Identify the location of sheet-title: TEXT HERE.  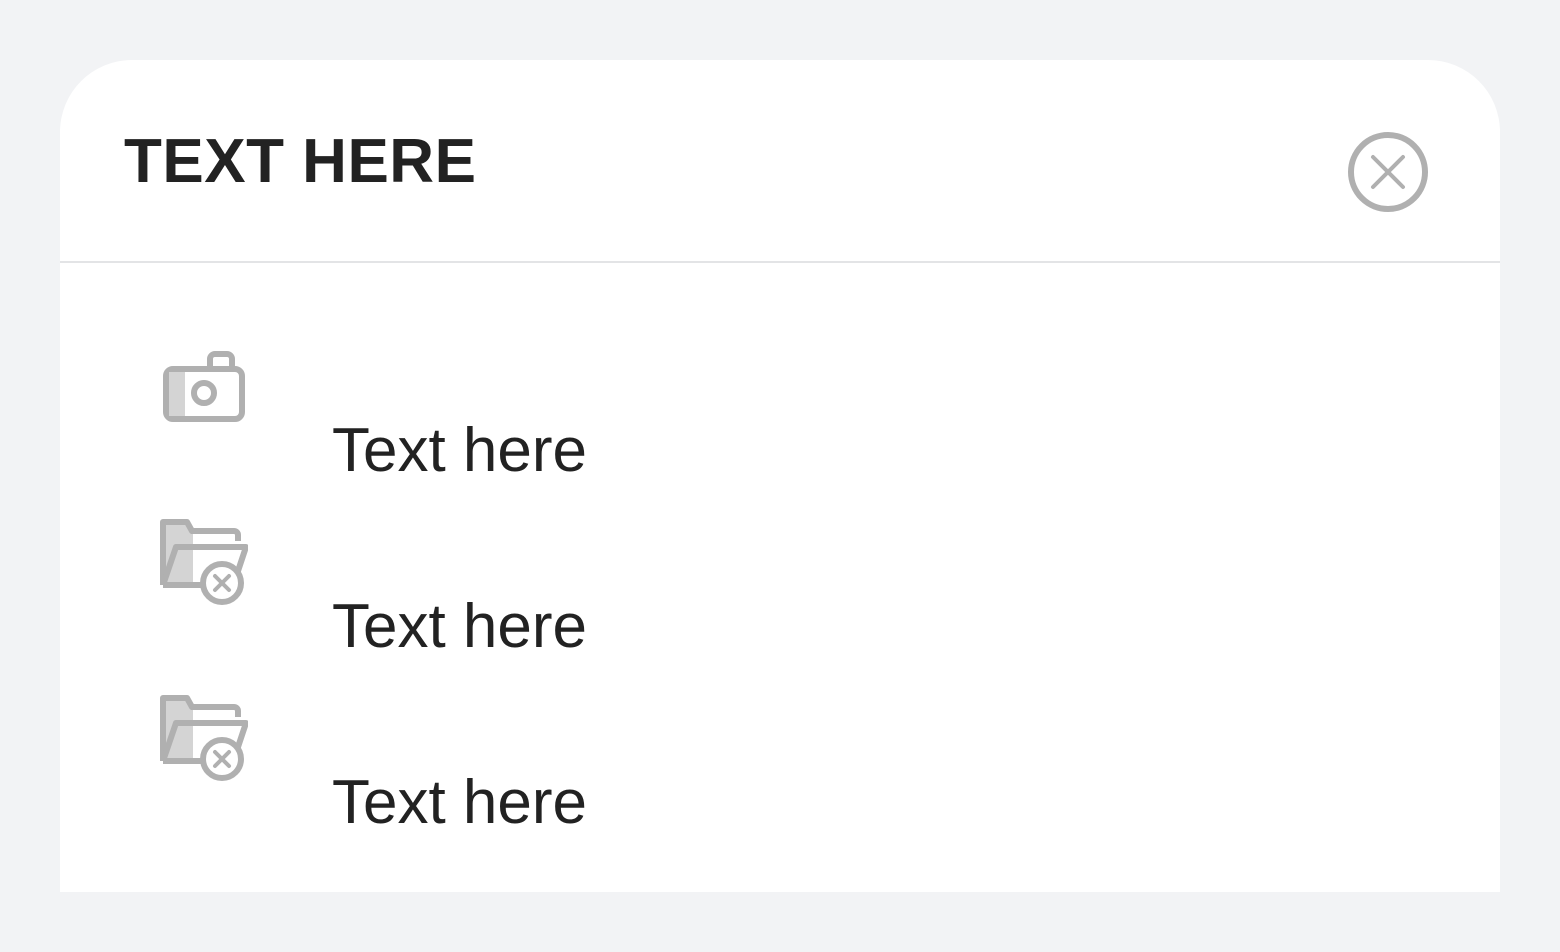
(300, 161).